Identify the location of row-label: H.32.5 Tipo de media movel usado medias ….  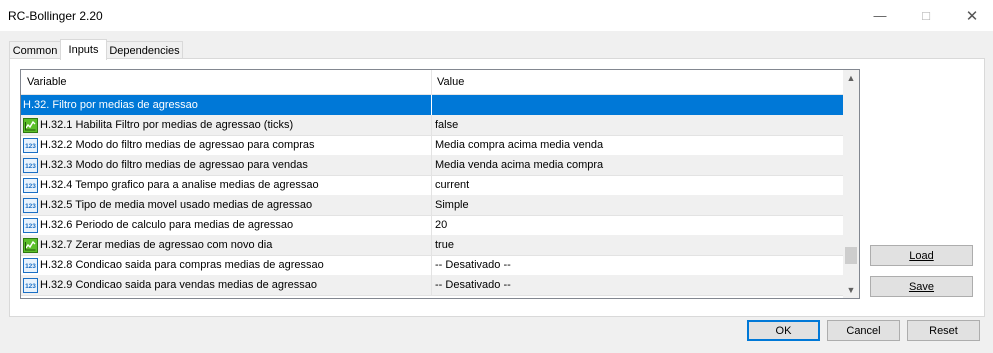
(176, 205).